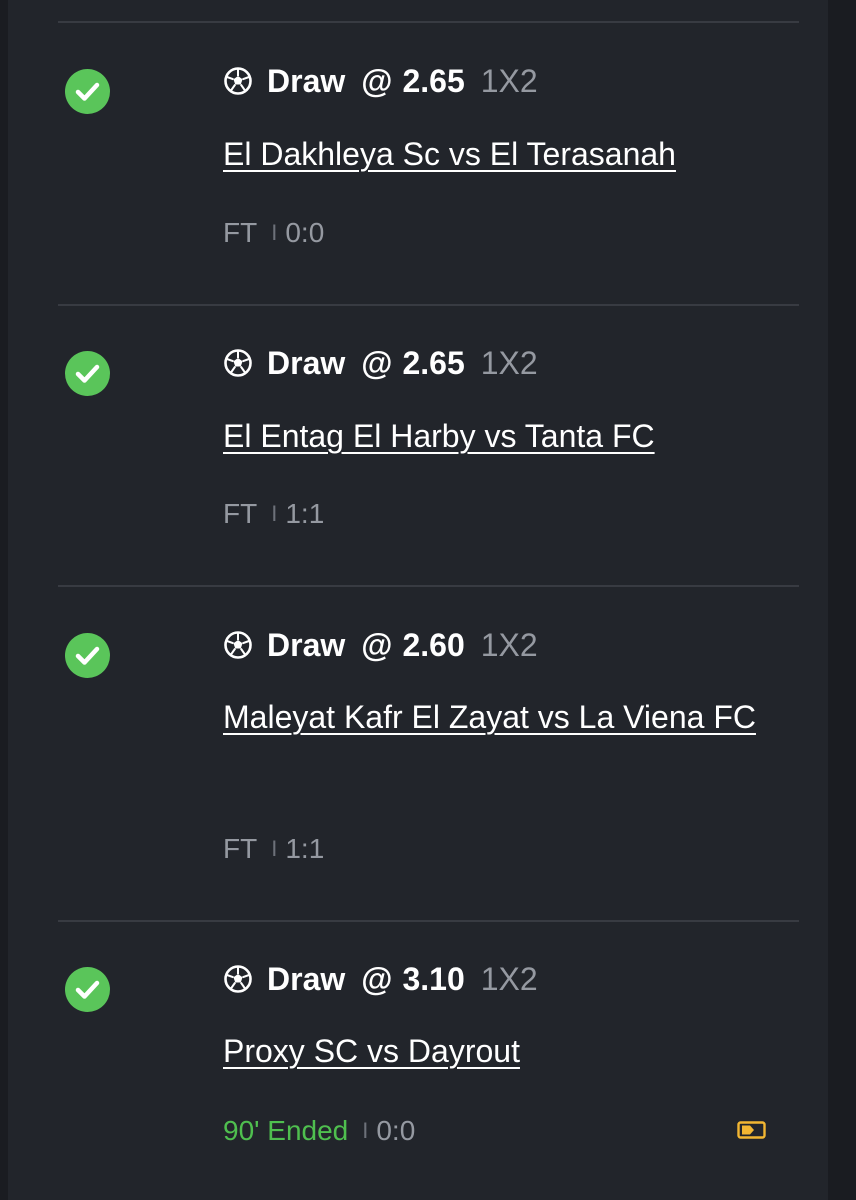 The image size is (856, 1200). What do you see at coordinates (503, 154) in the screenshot?
I see `match-link: El Dakhleya Sc vs El Terasanah` at bounding box center [503, 154].